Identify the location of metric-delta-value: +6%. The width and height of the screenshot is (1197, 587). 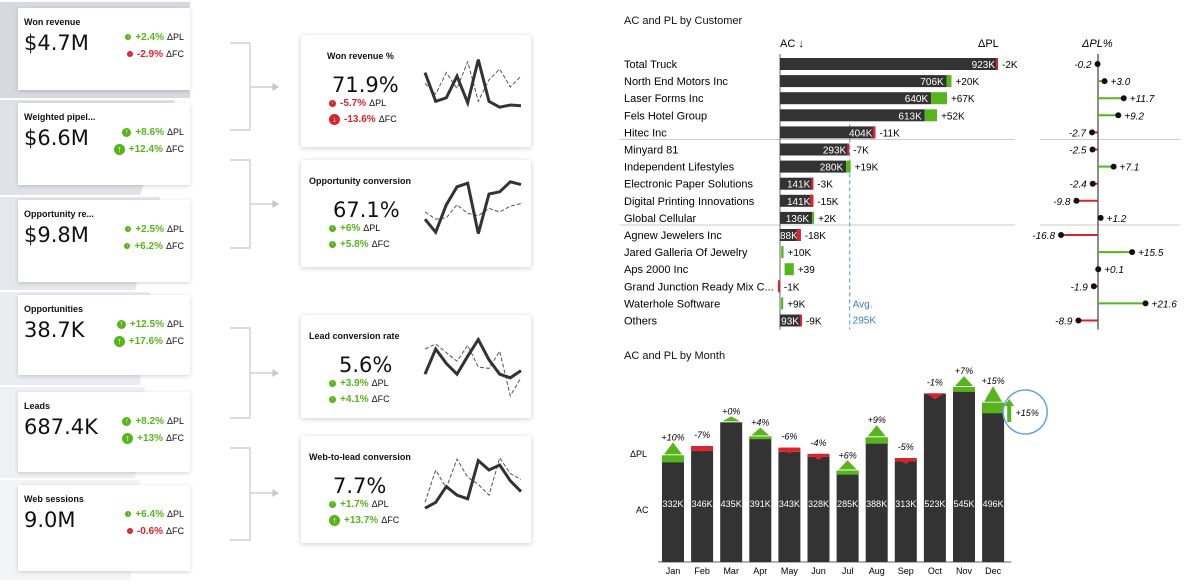
(350, 228).